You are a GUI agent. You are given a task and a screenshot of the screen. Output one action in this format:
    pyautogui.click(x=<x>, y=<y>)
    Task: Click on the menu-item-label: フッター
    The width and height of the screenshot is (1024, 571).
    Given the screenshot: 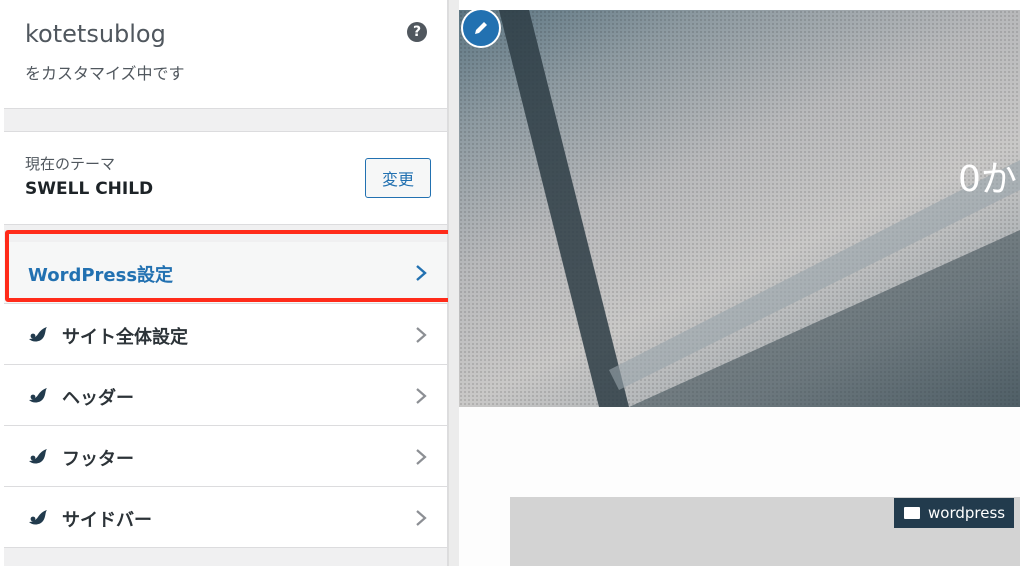 What is the action you would take?
    pyautogui.click(x=98, y=459)
    